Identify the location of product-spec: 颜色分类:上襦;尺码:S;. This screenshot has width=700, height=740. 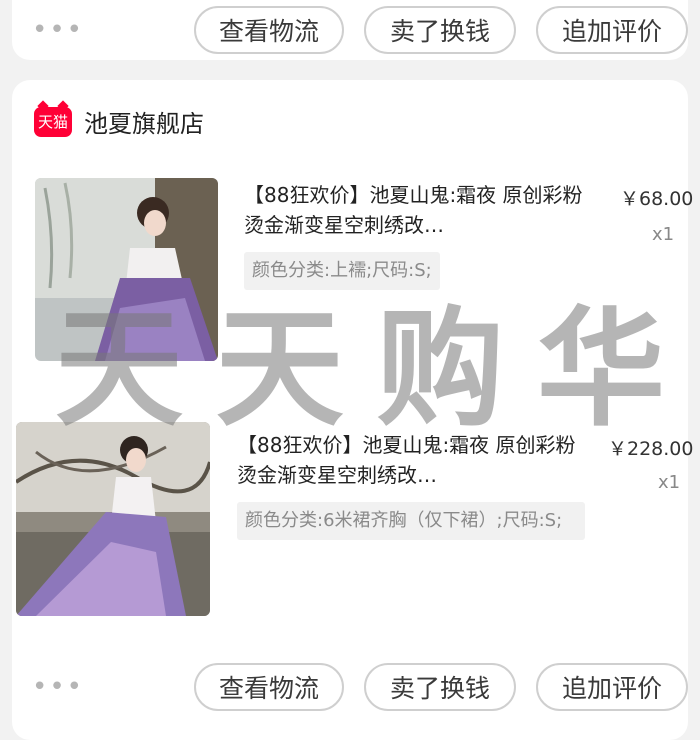
(342, 271).